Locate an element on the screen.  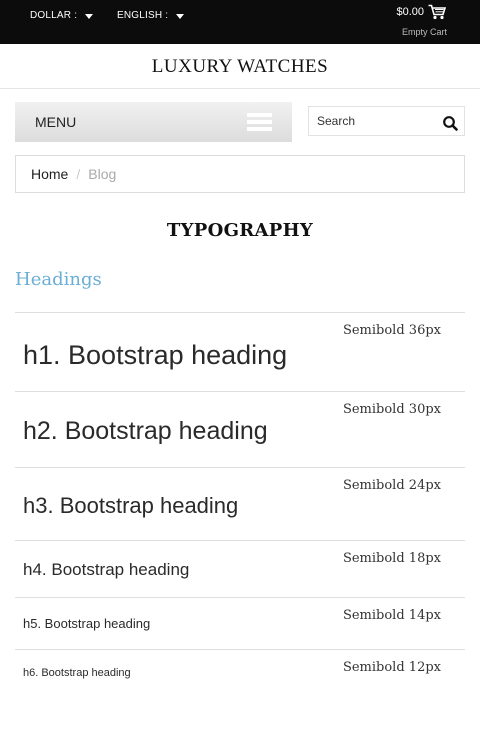
language-label: ENGLISH : is located at coordinates (143, 15).